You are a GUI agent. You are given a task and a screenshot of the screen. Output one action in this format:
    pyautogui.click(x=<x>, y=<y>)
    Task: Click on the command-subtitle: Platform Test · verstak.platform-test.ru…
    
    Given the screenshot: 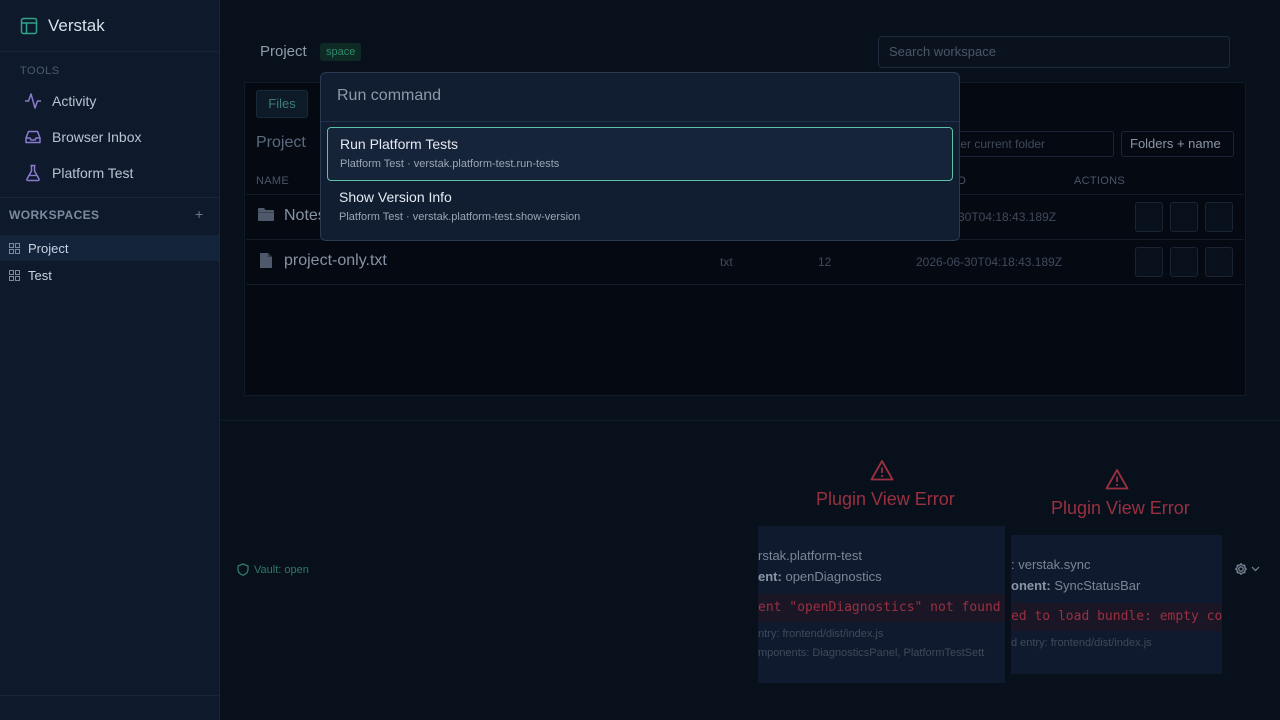 What is the action you would take?
    pyautogui.click(x=450, y=164)
    